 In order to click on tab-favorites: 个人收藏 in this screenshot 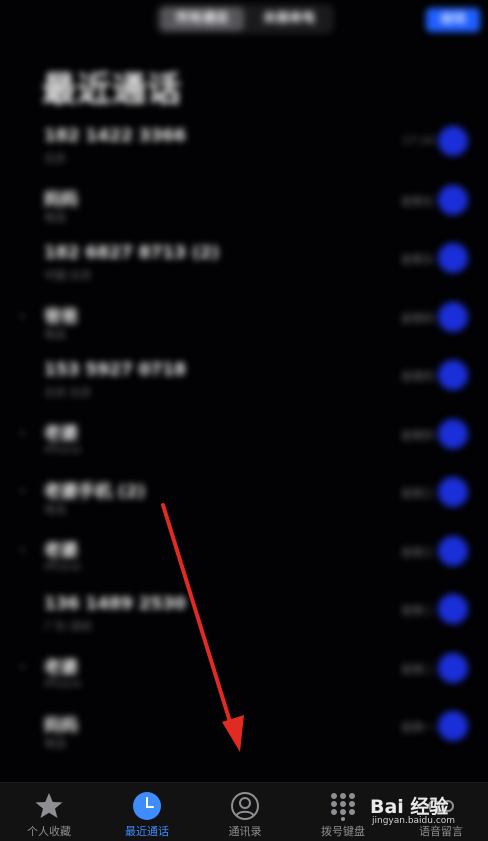, I will do `click(49, 815)`.